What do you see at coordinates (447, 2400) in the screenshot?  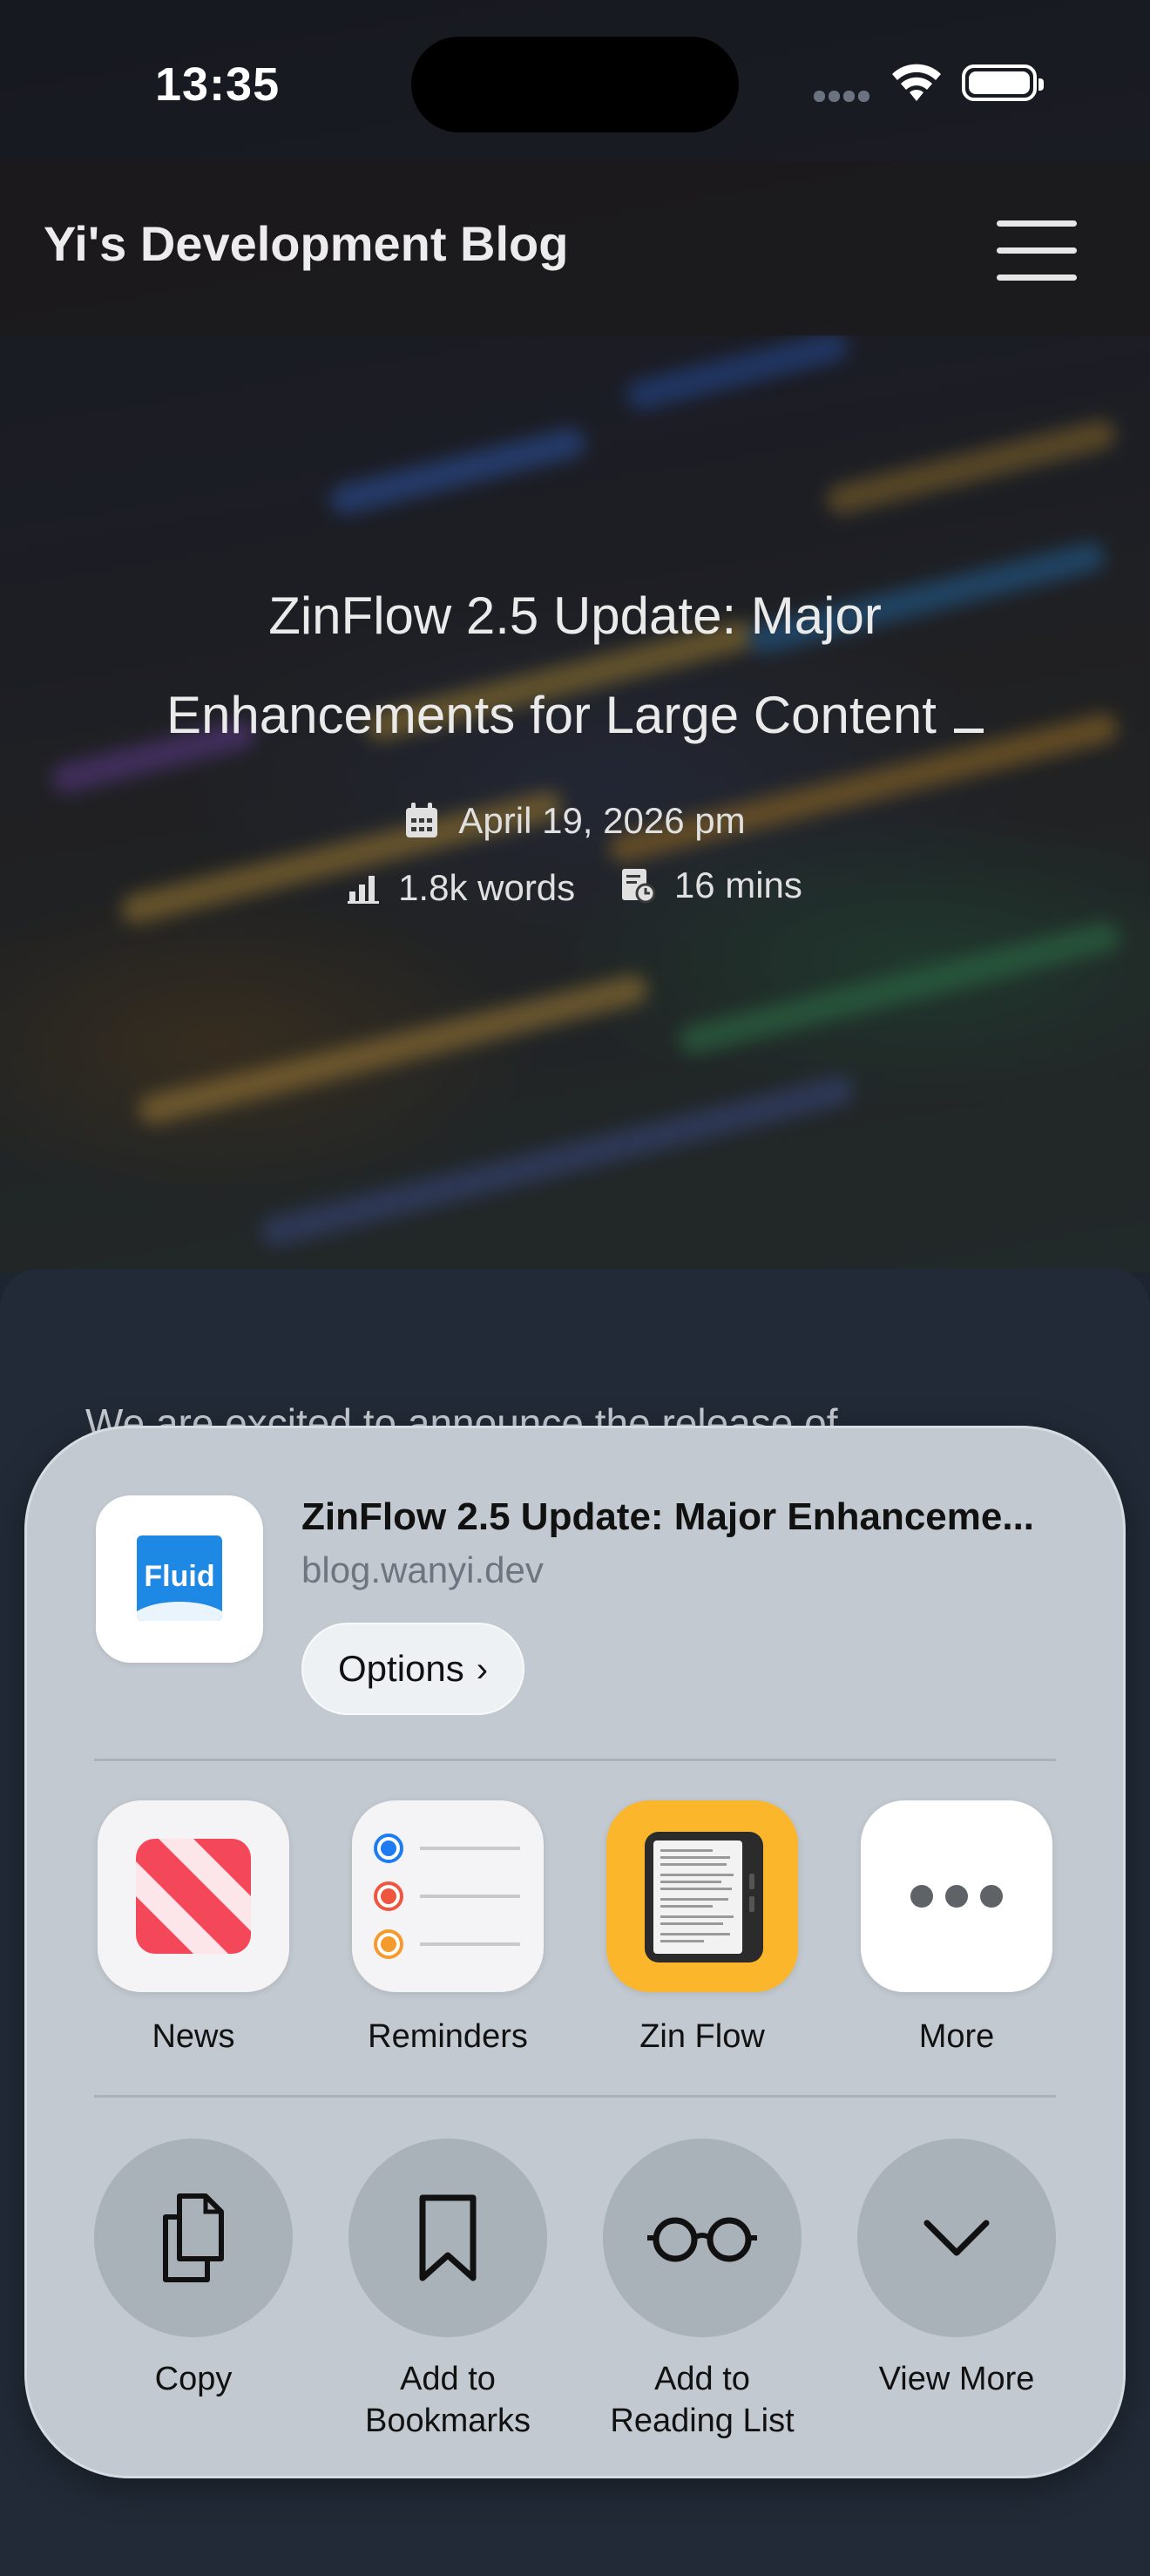 I see `action-label: Add to Bookmarks` at bounding box center [447, 2400].